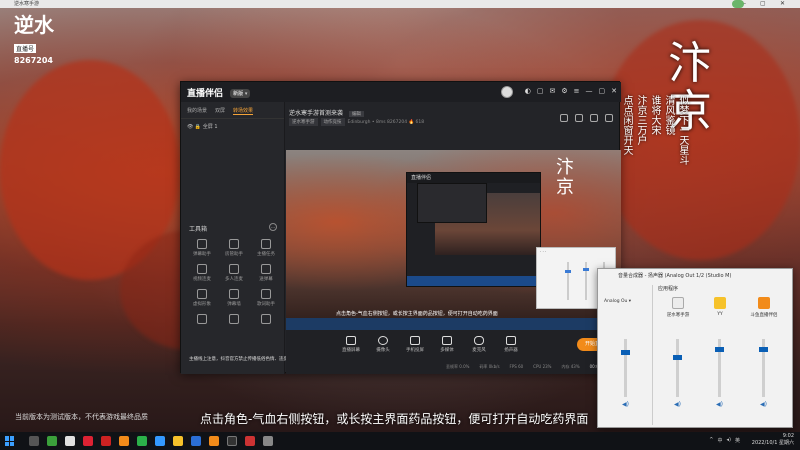 This screenshot has height=450, width=800. What do you see at coordinates (303, 122) in the screenshot?
I see `category-chip: 逆水寒手游` at bounding box center [303, 122].